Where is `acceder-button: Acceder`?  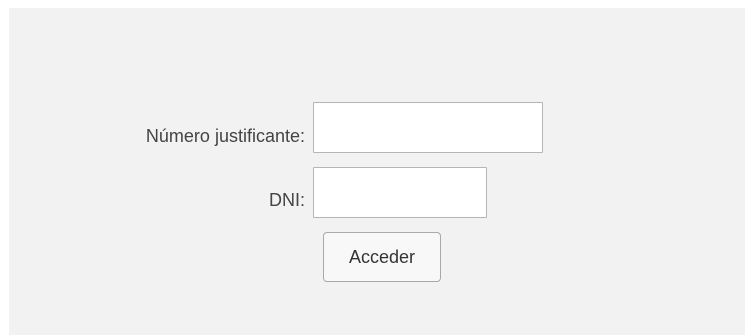
acceder-button: Acceder is located at coordinates (382, 257).